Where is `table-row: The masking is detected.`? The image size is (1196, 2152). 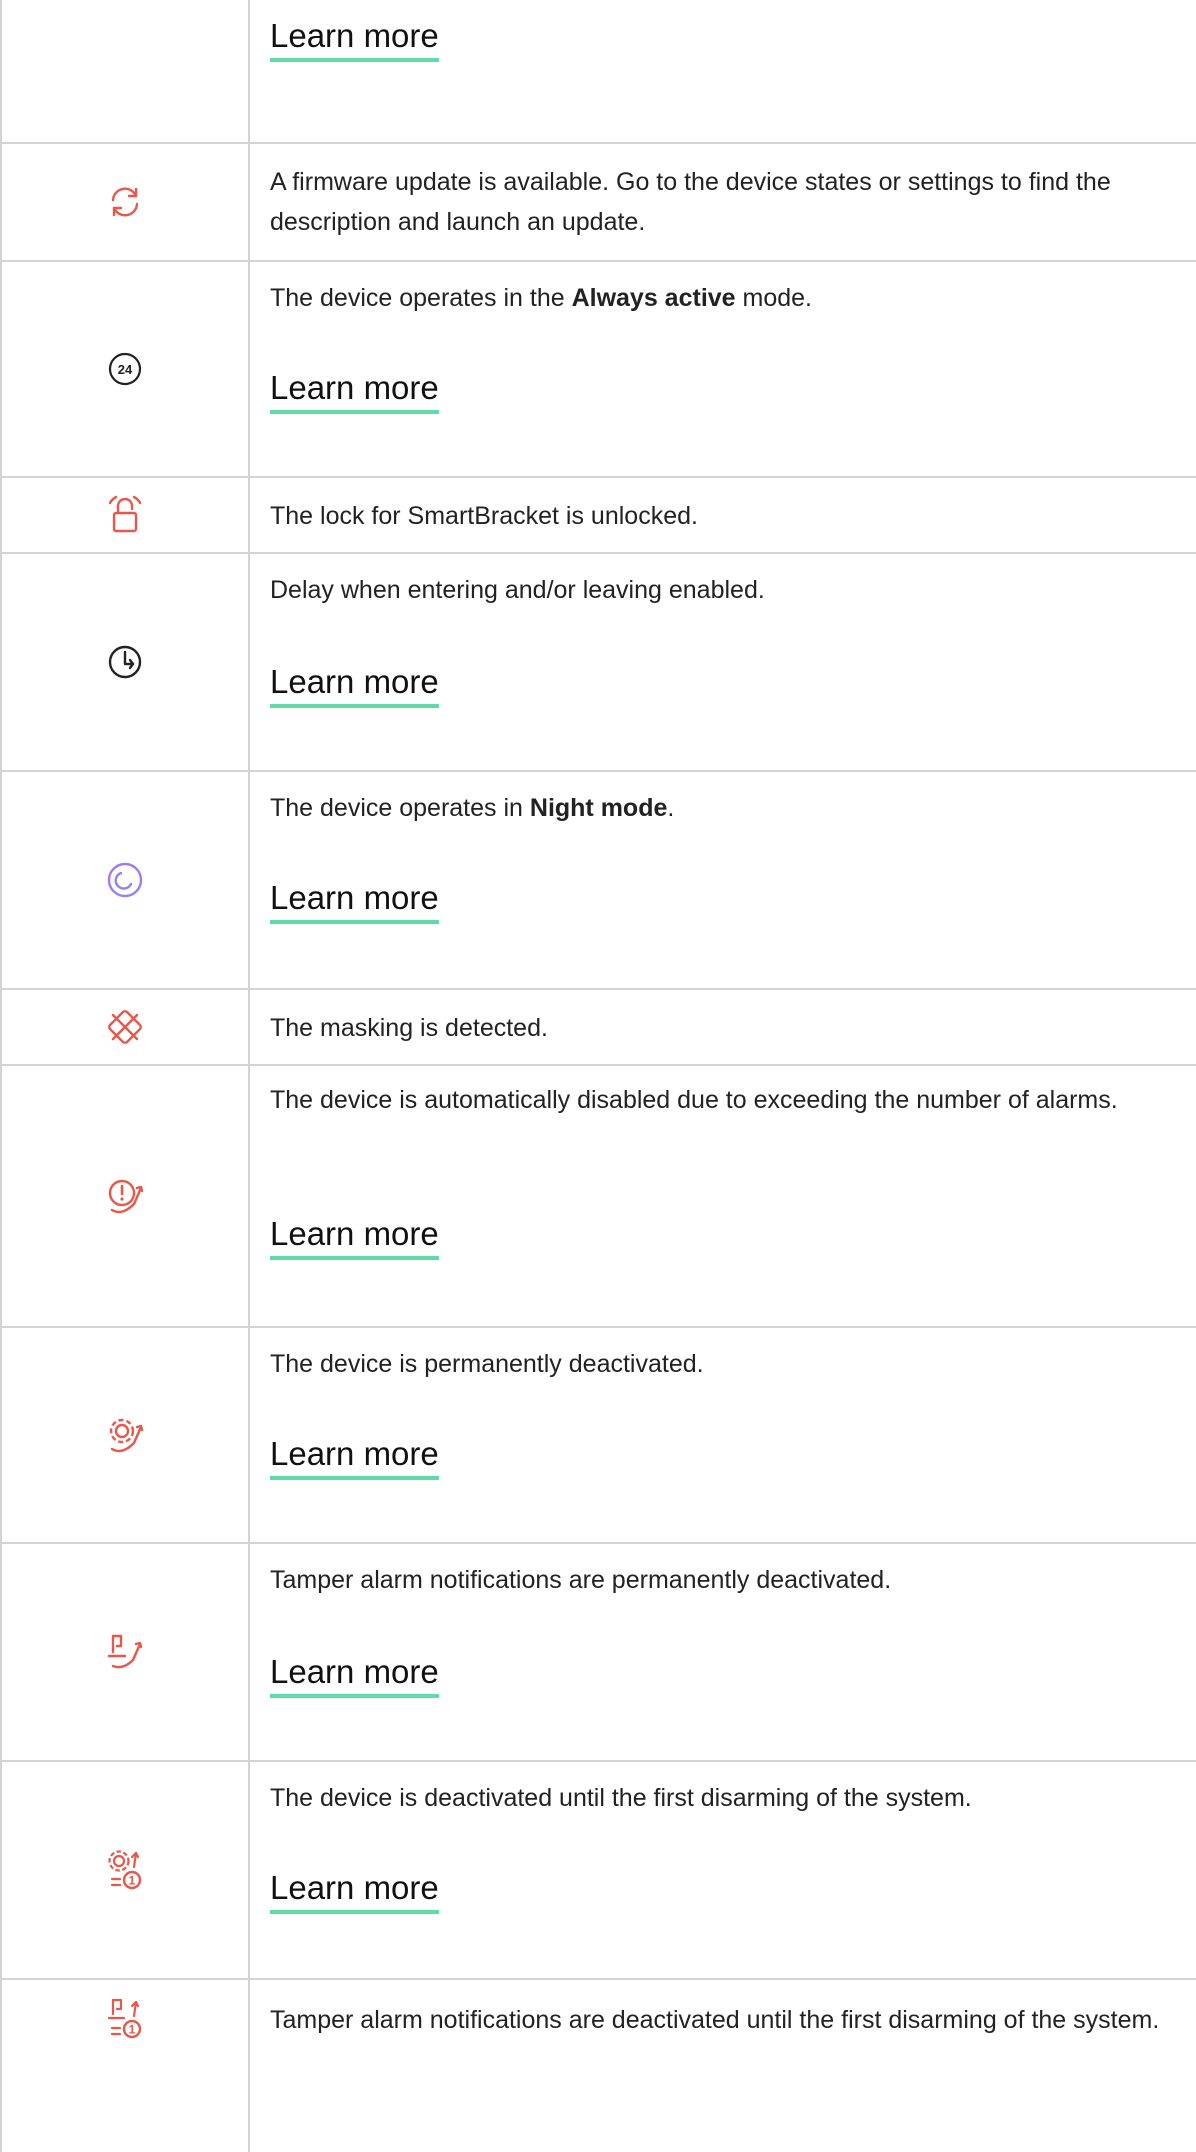
table-row: The masking is detected. is located at coordinates (599, 1028).